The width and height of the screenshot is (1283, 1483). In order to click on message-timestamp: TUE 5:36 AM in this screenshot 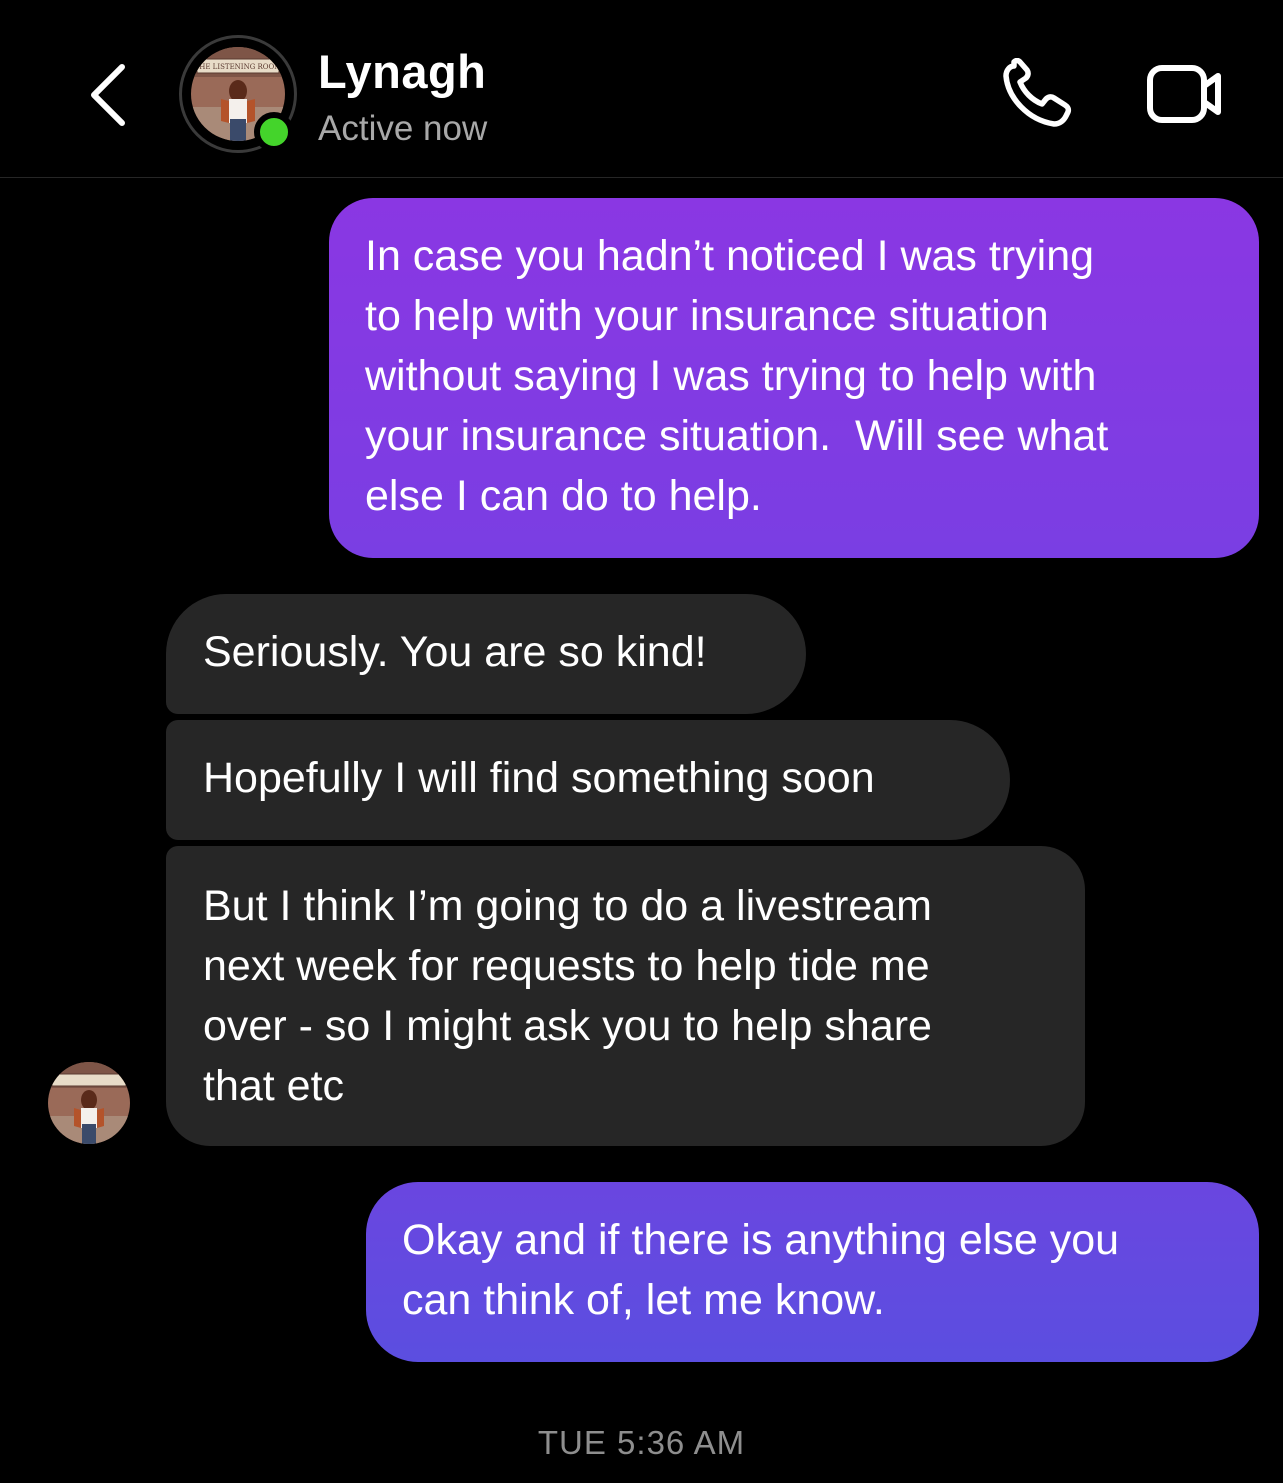, I will do `click(641, 1442)`.